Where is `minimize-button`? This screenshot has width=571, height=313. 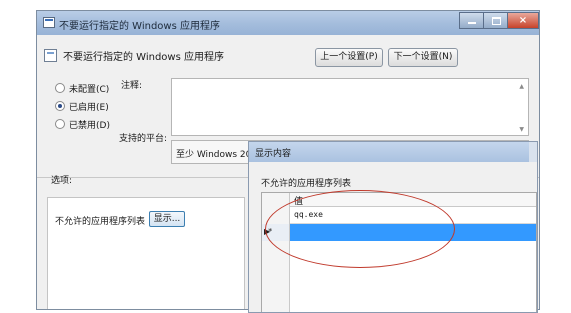
minimize-button is located at coordinates (471, 20).